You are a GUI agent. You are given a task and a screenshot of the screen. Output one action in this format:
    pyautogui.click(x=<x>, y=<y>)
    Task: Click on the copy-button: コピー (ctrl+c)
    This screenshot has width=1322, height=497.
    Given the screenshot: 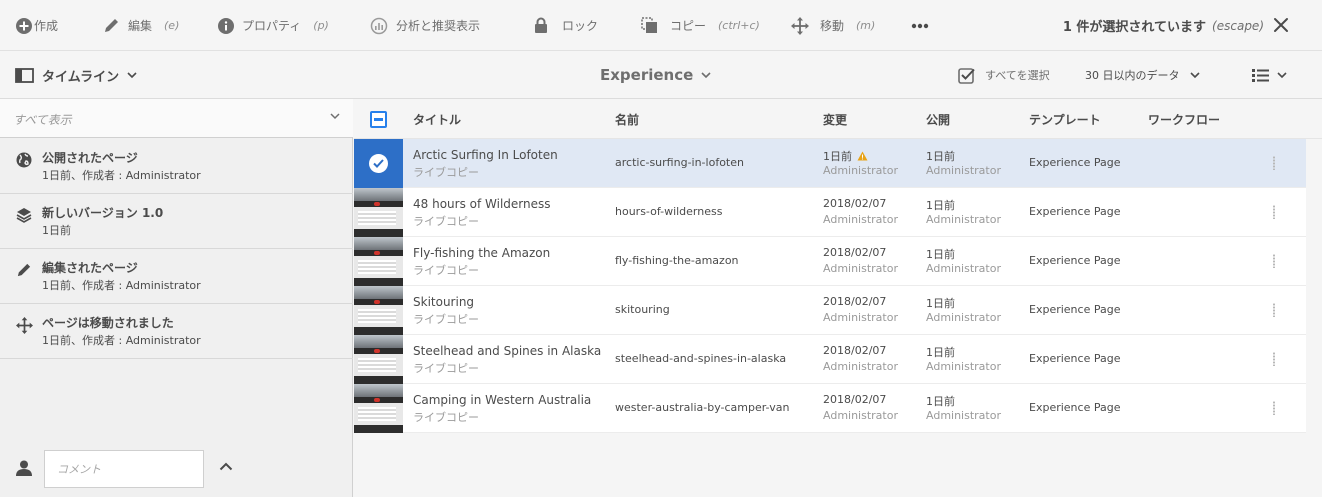 What is the action you would take?
    pyautogui.click(x=700, y=25)
    